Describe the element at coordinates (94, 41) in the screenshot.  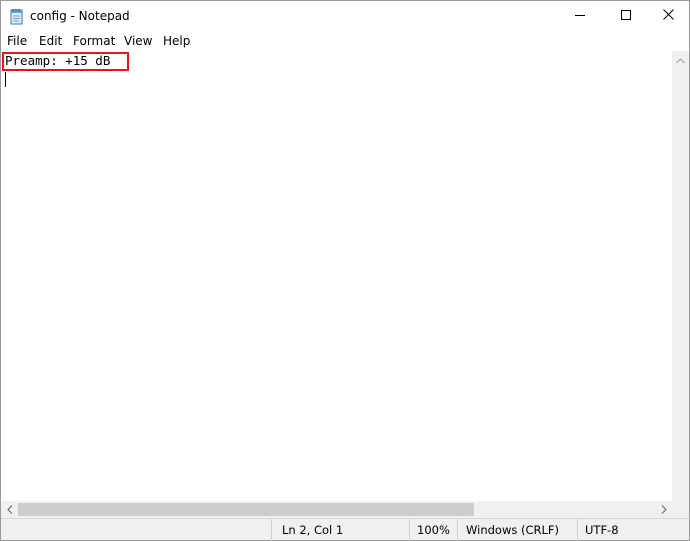
I see `menu-format: Format` at that location.